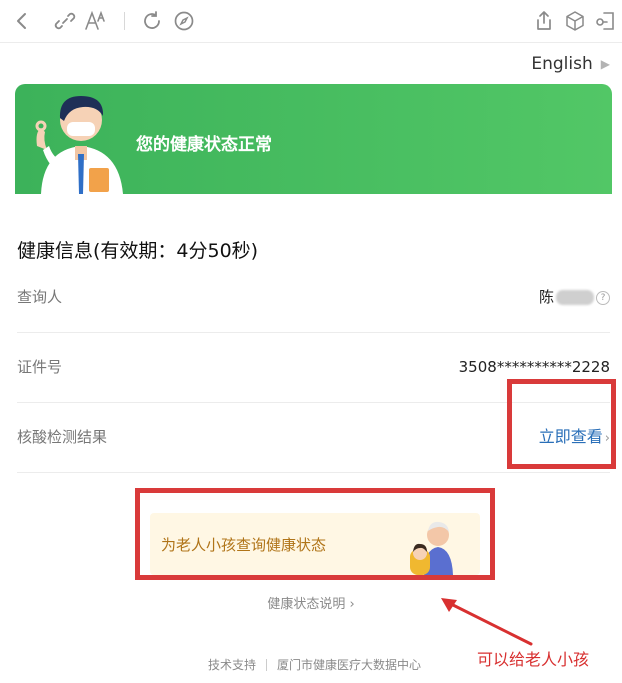 The image size is (622, 683). What do you see at coordinates (79, 145) in the screenshot?
I see `doctor-illustration-icon` at bounding box center [79, 145].